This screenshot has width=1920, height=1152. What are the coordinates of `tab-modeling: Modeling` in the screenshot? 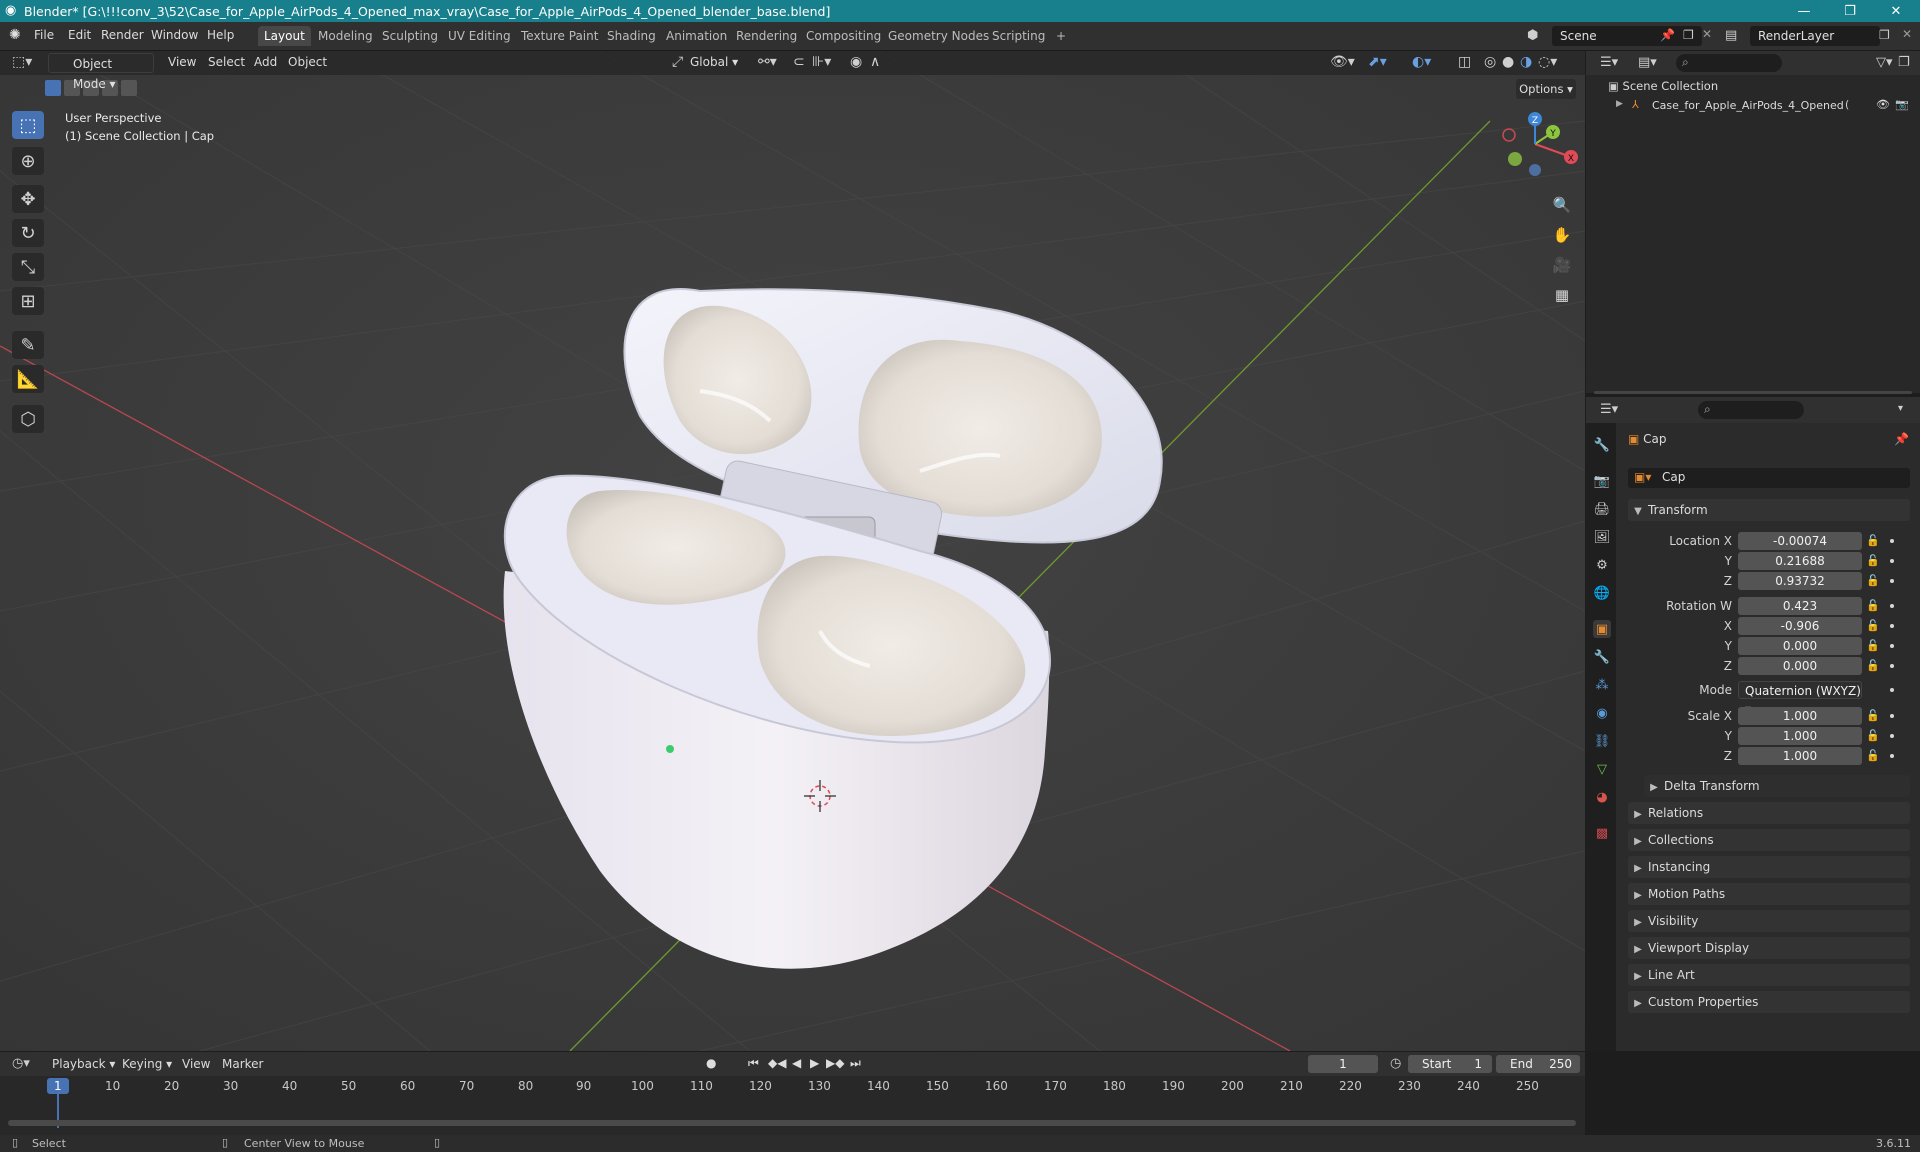 It's located at (345, 36).